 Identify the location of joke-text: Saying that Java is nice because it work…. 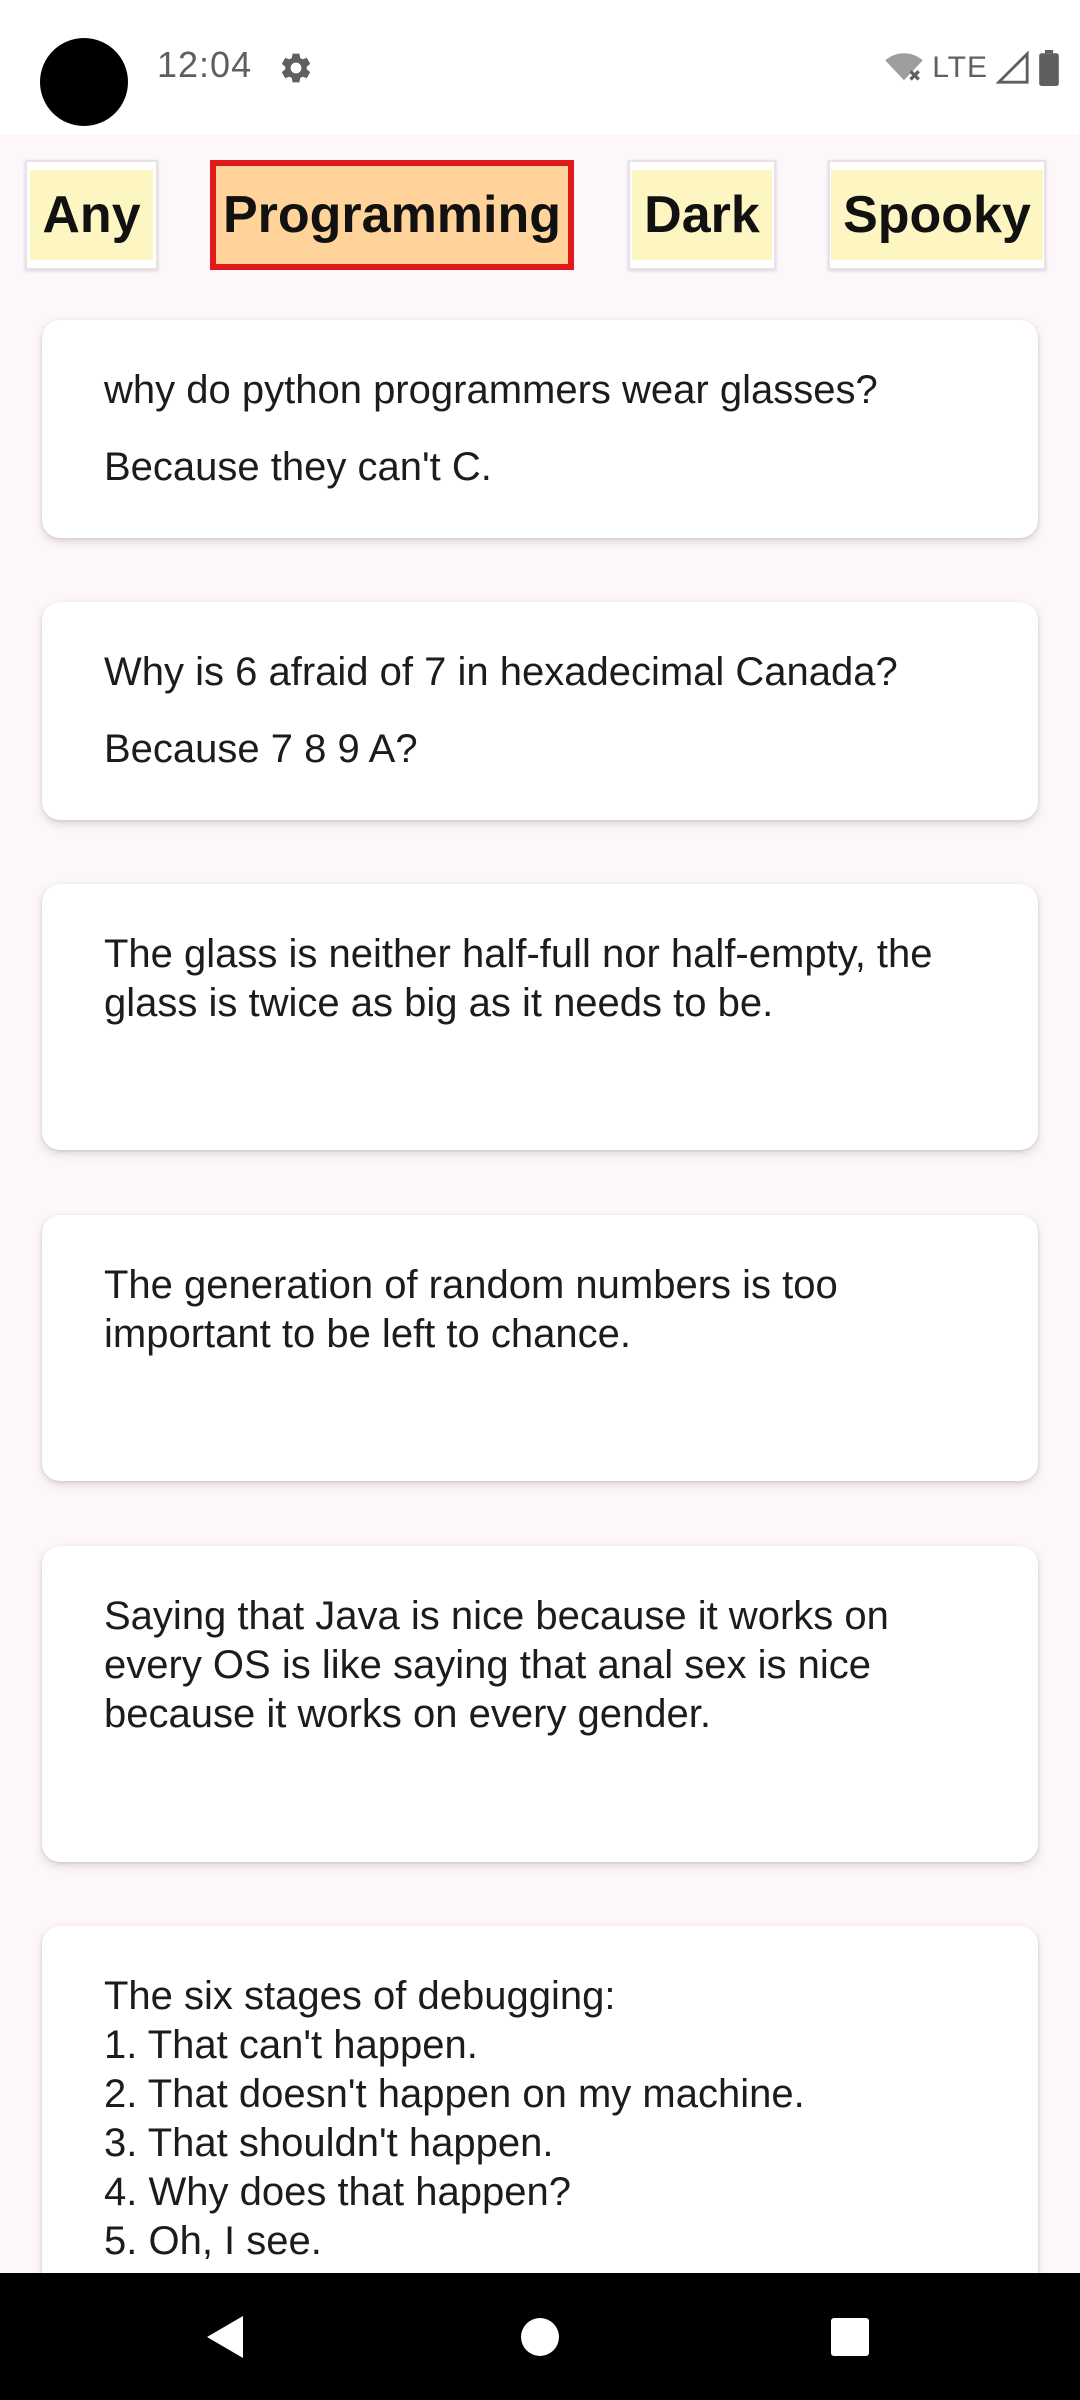
(496, 1665).